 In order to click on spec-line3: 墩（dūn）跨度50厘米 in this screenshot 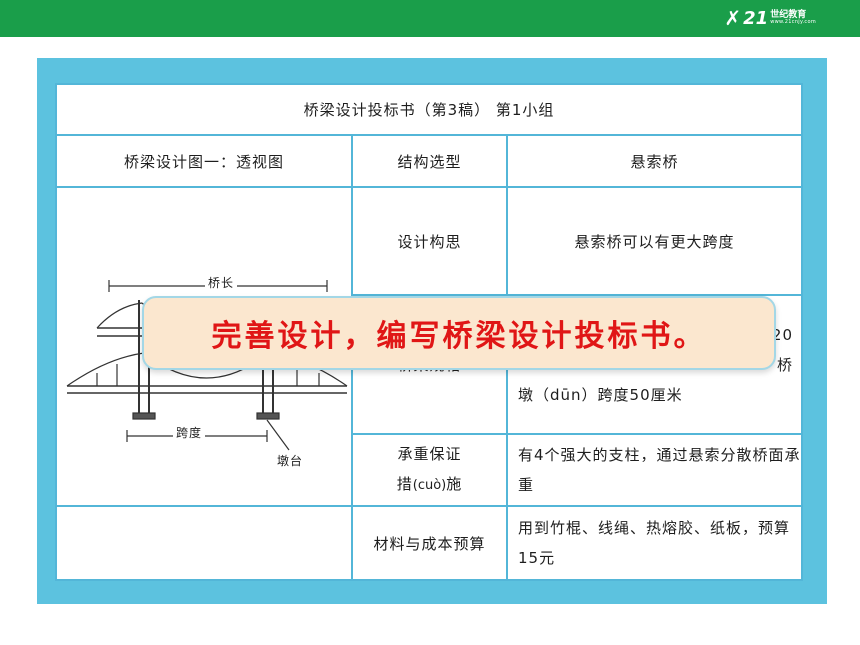, I will do `click(600, 394)`.